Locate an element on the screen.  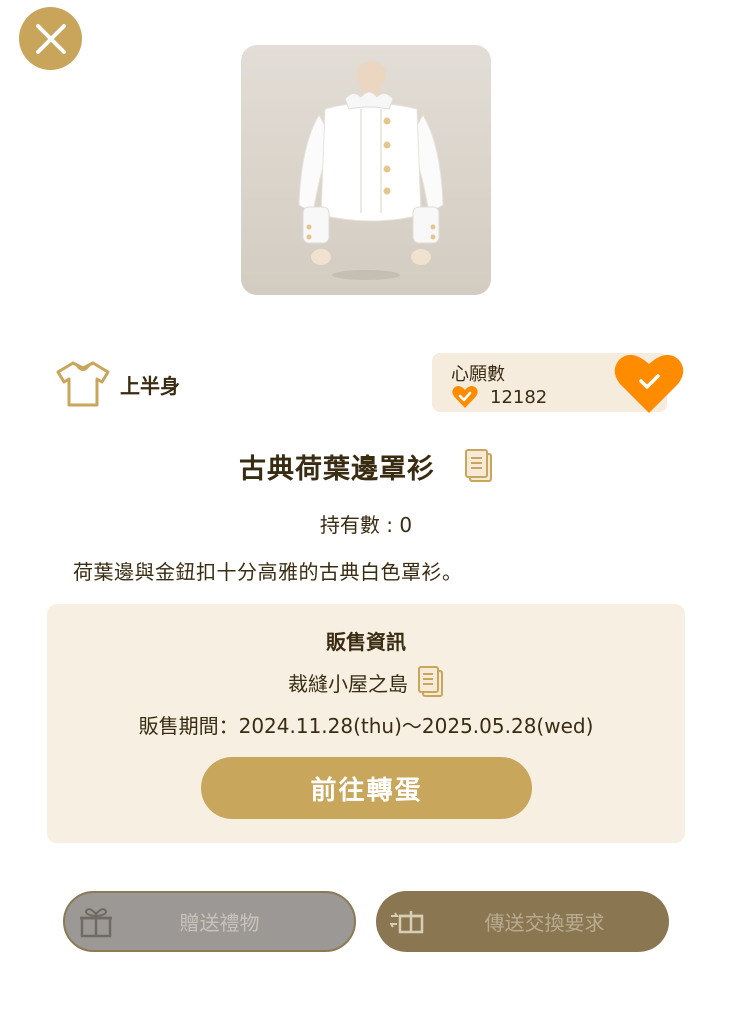
wish-label: 心願數 is located at coordinates (478, 374).